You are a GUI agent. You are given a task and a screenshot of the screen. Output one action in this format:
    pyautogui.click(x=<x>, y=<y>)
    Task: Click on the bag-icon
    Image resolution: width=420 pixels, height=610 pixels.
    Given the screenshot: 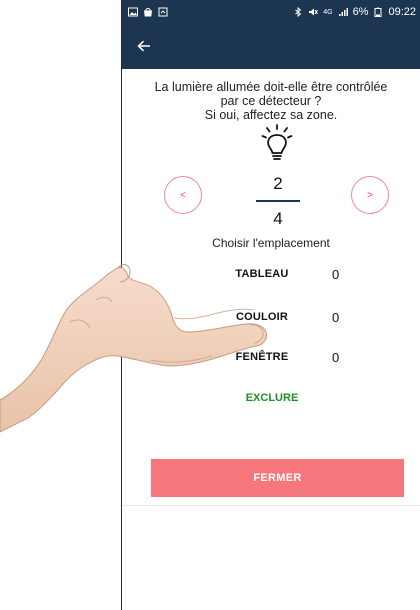 What is the action you would take?
    pyautogui.click(x=148, y=12)
    